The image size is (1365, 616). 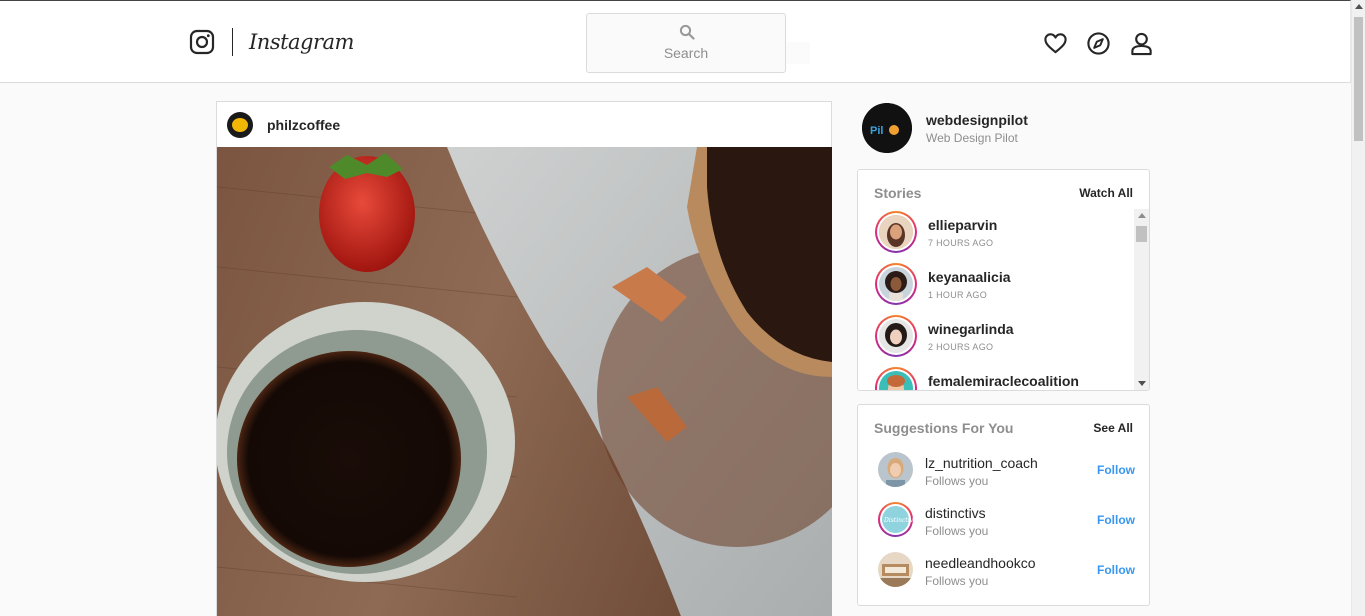 I want to click on top-nav: Instagram Search, so click(x=675, y=41).